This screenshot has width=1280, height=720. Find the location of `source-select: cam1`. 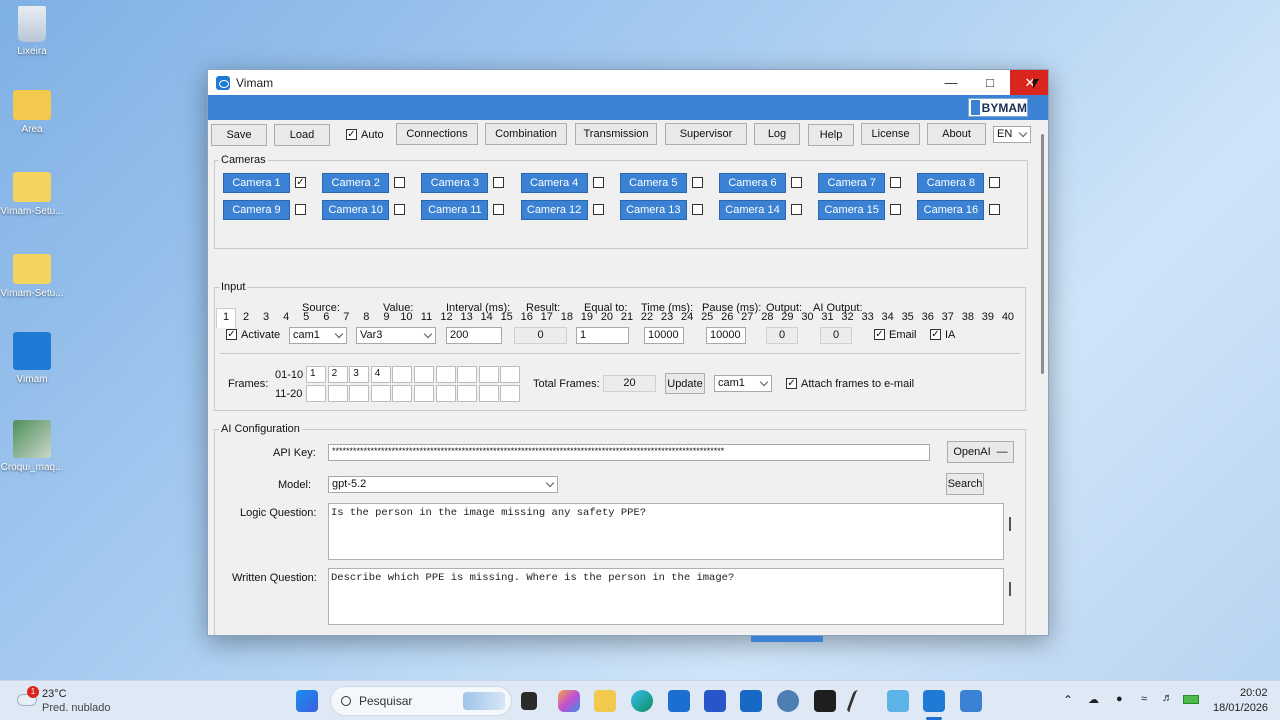

source-select: cam1 is located at coordinates (318, 335).